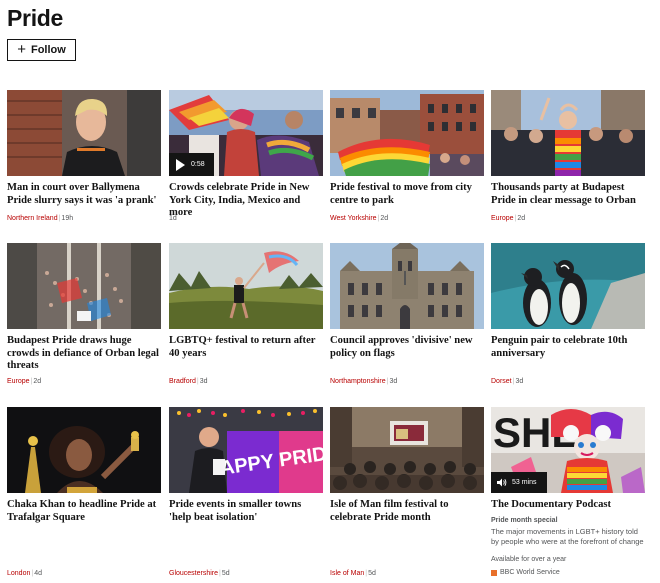 The image size is (660, 583). What do you see at coordinates (198, 164) in the screenshot?
I see `video-duration: 0:58` at bounding box center [198, 164].